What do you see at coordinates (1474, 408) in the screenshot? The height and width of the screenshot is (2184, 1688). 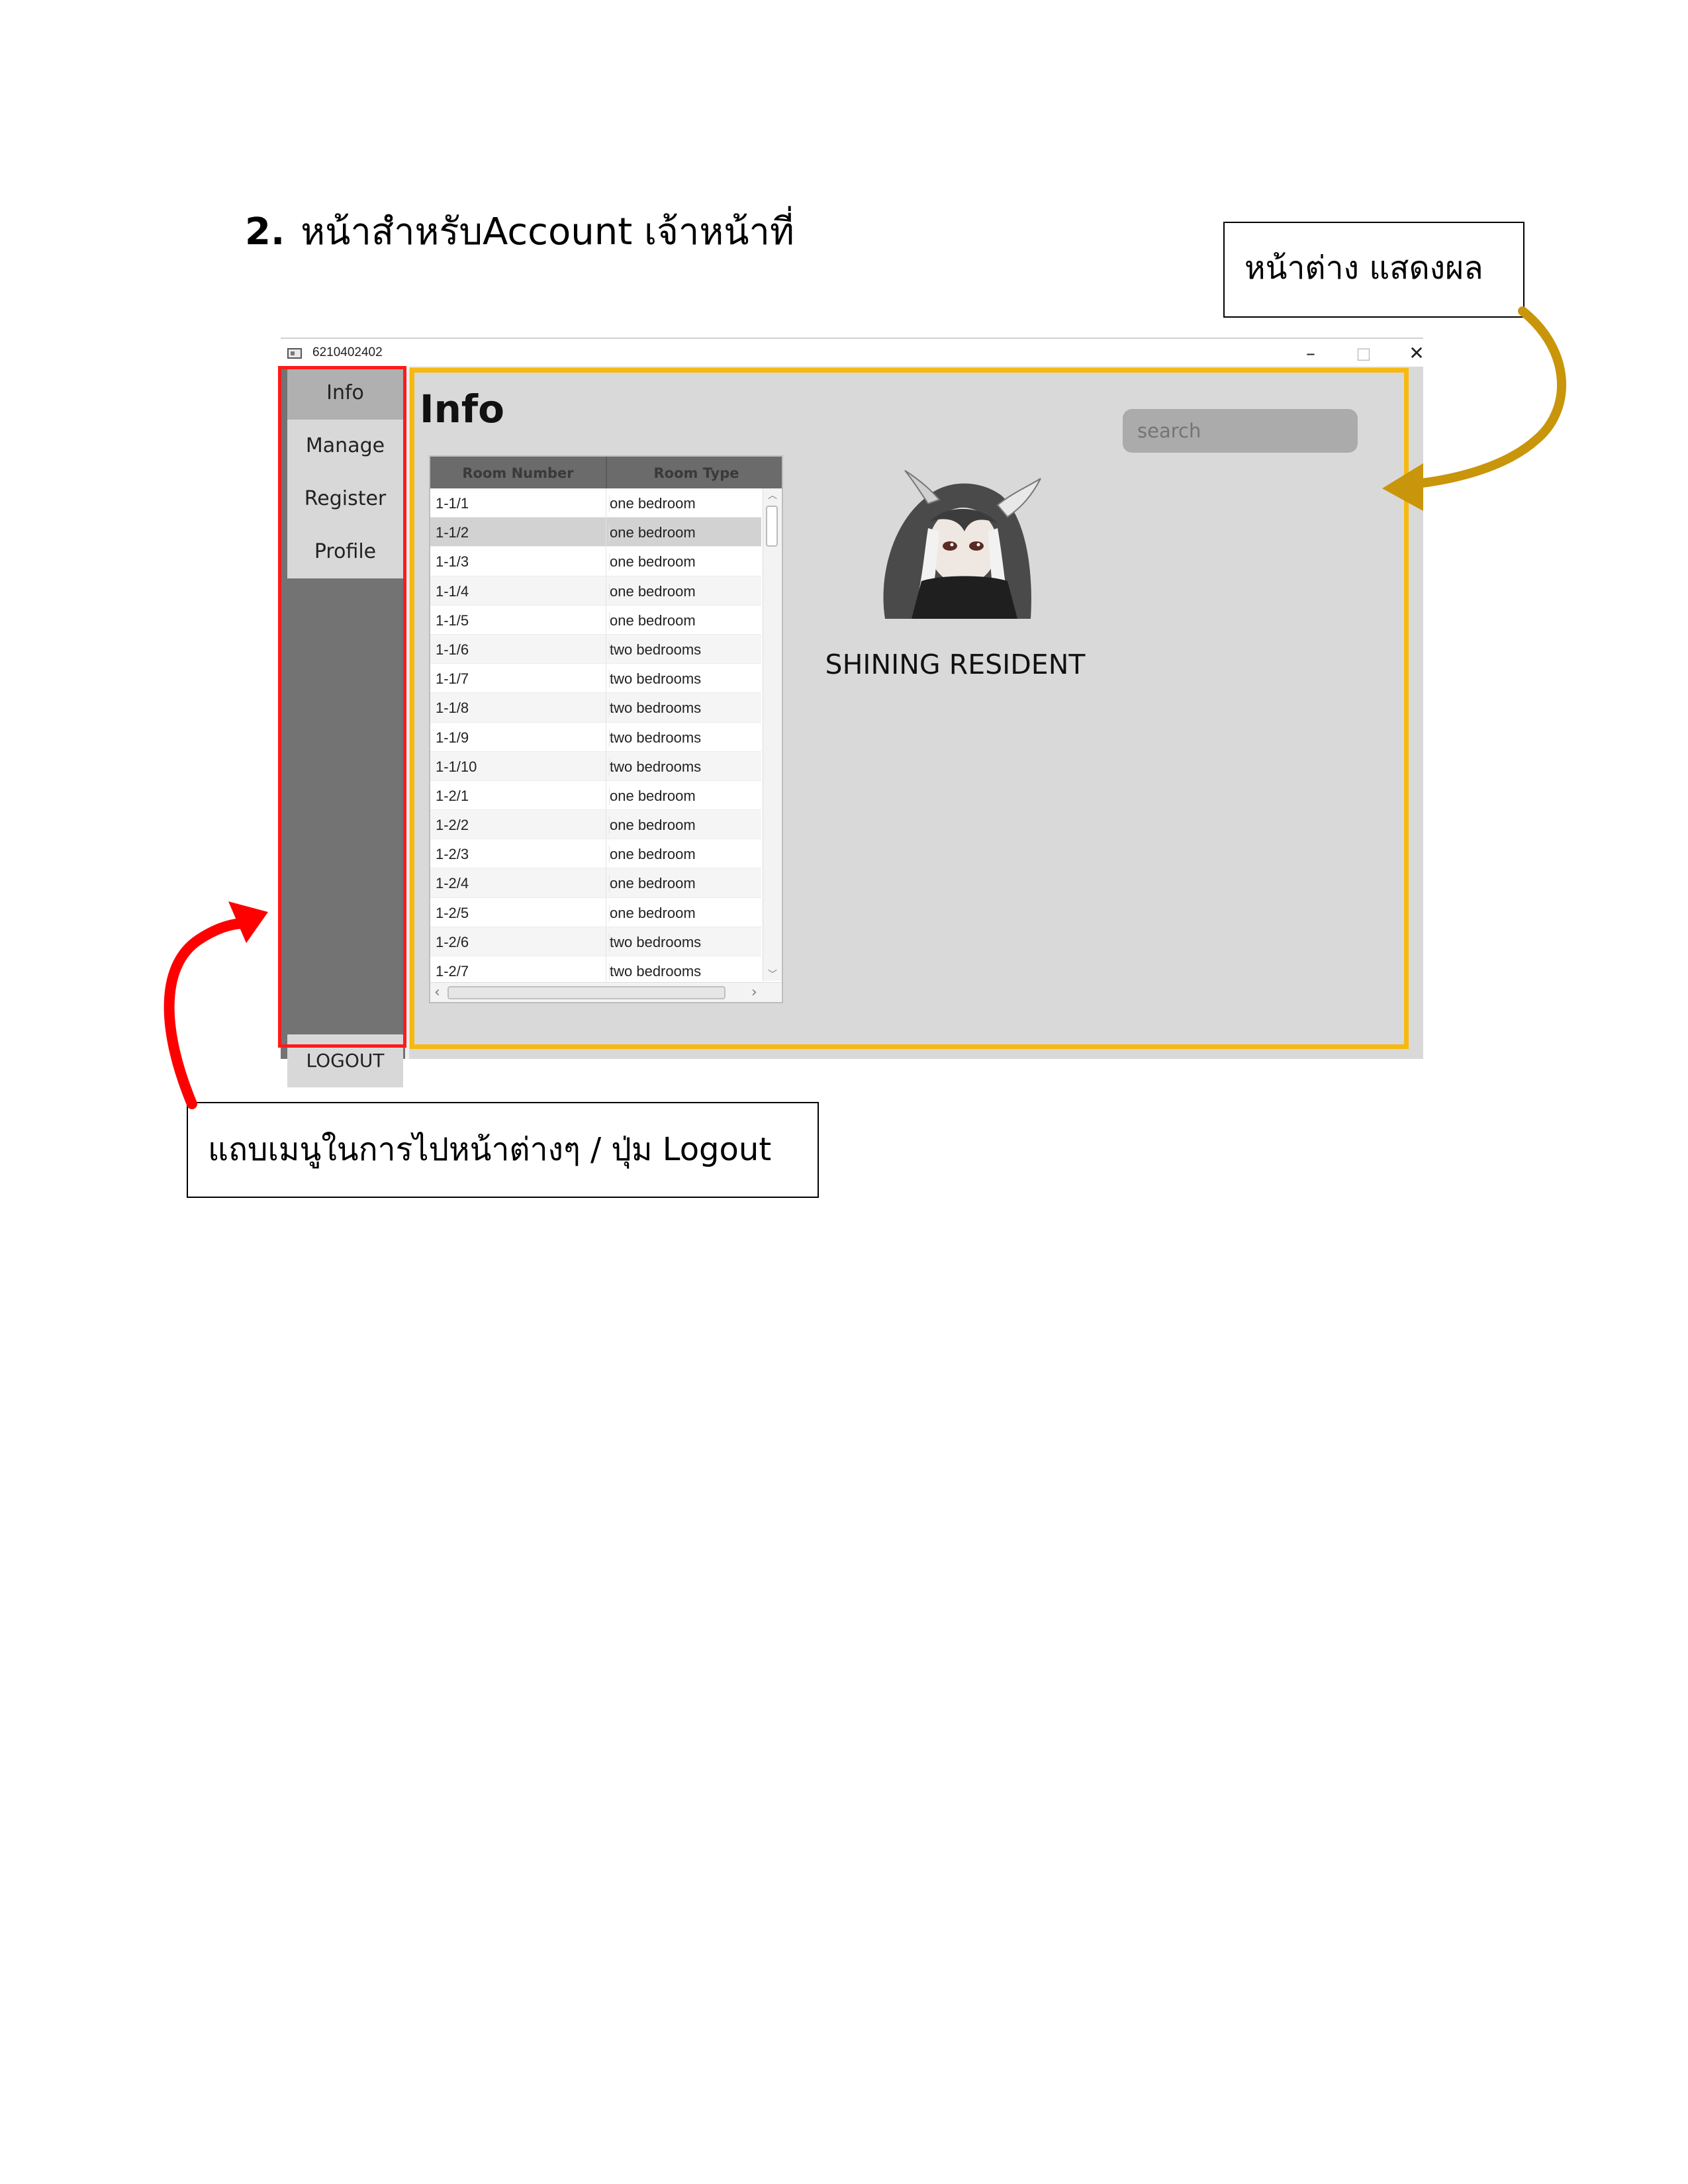 I see `right-arrow-icon` at bounding box center [1474, 408].